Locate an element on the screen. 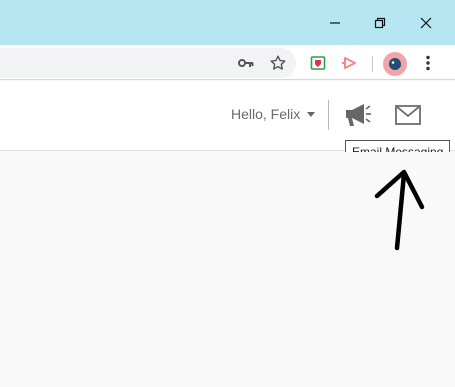  avatar is located at coordinates (395, 64).